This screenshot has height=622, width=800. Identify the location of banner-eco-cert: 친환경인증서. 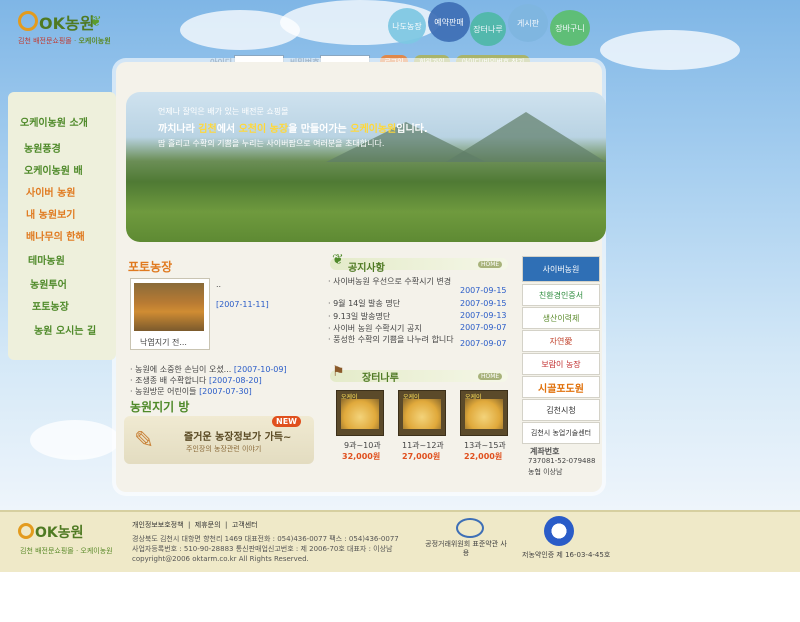
(561, 295).